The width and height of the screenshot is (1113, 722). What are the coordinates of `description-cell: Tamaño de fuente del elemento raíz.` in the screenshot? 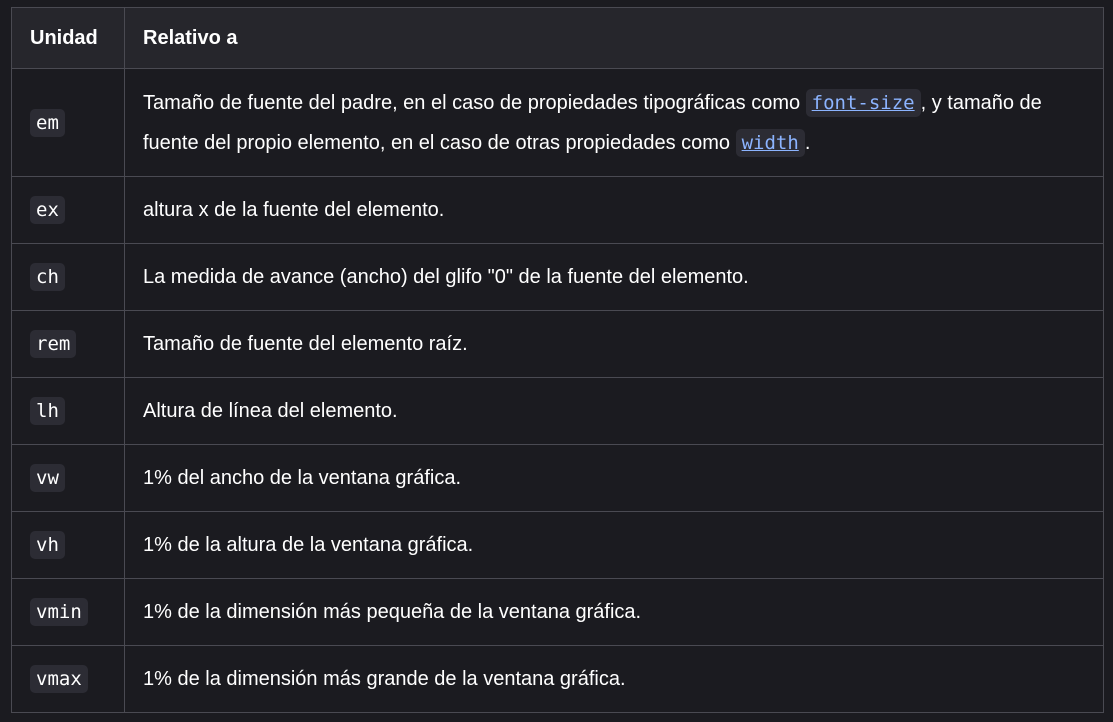 It's located at (614, 344).